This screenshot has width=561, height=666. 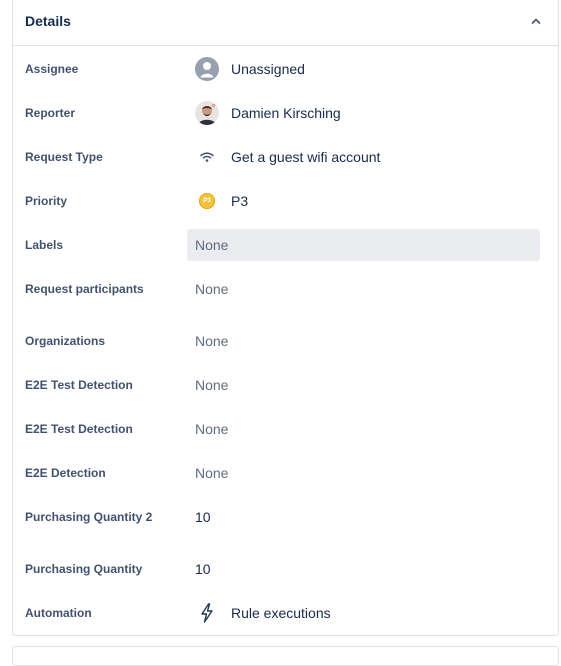 What do you see at coordinates (363, 289) in the screenshot?
I see `request-participants-field: None` at bounding box center [363, 289].